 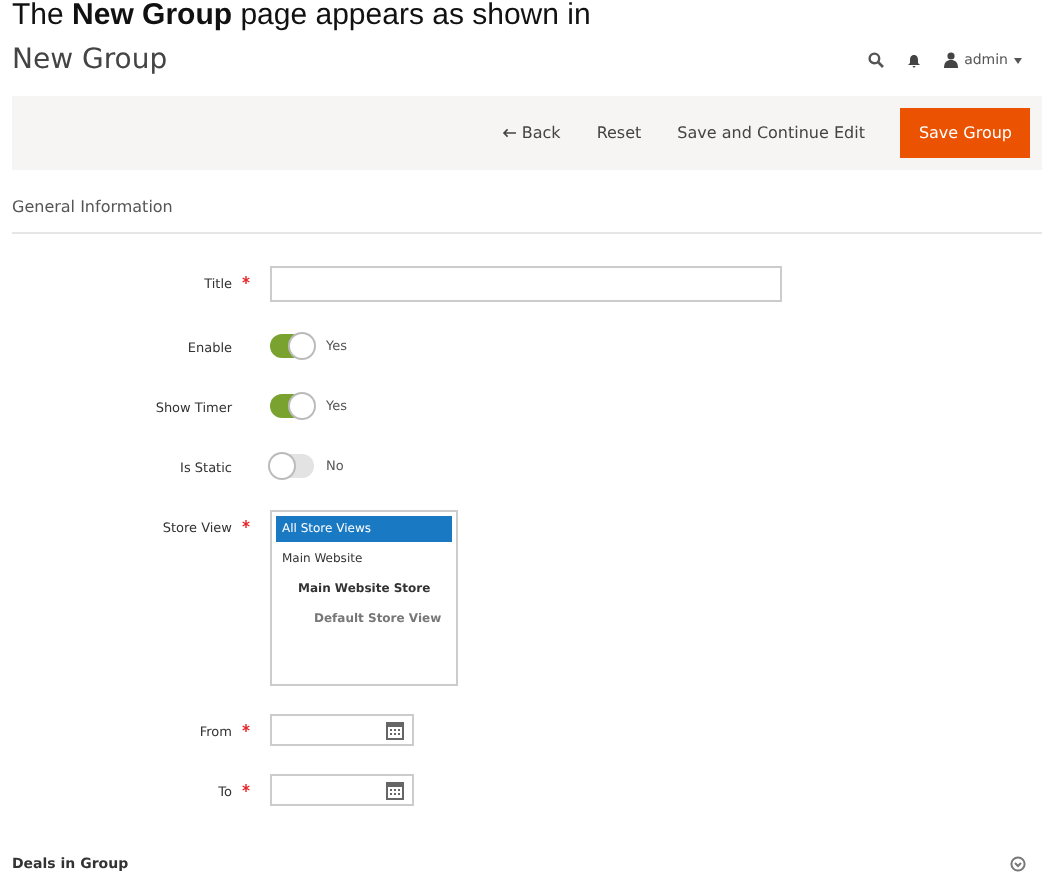 What do you see at coordinates (301, 16) in the screenshot?
I see `caption-text: The New Group page appears as shown in` at bounding box center [301, 16].